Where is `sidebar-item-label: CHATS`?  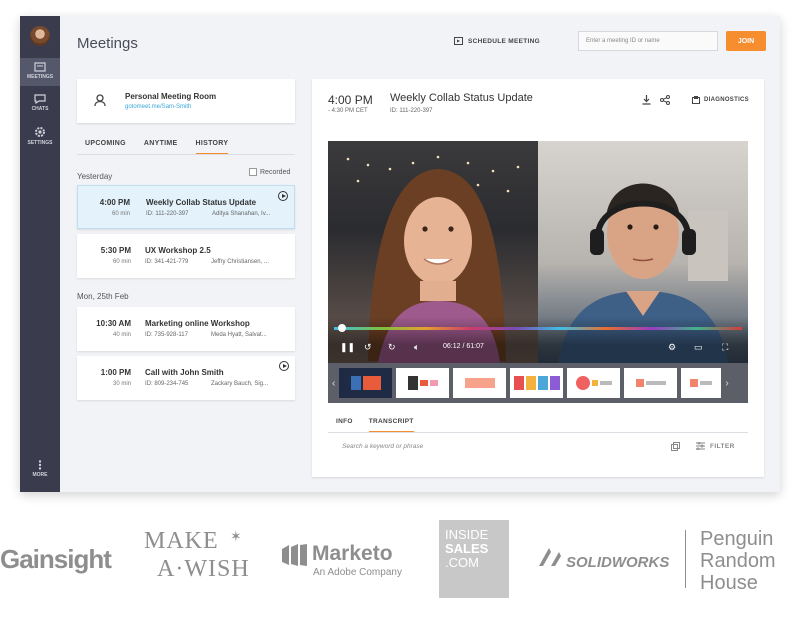
sidebar-item-label: CHATS is located at coordinates (40, 109).